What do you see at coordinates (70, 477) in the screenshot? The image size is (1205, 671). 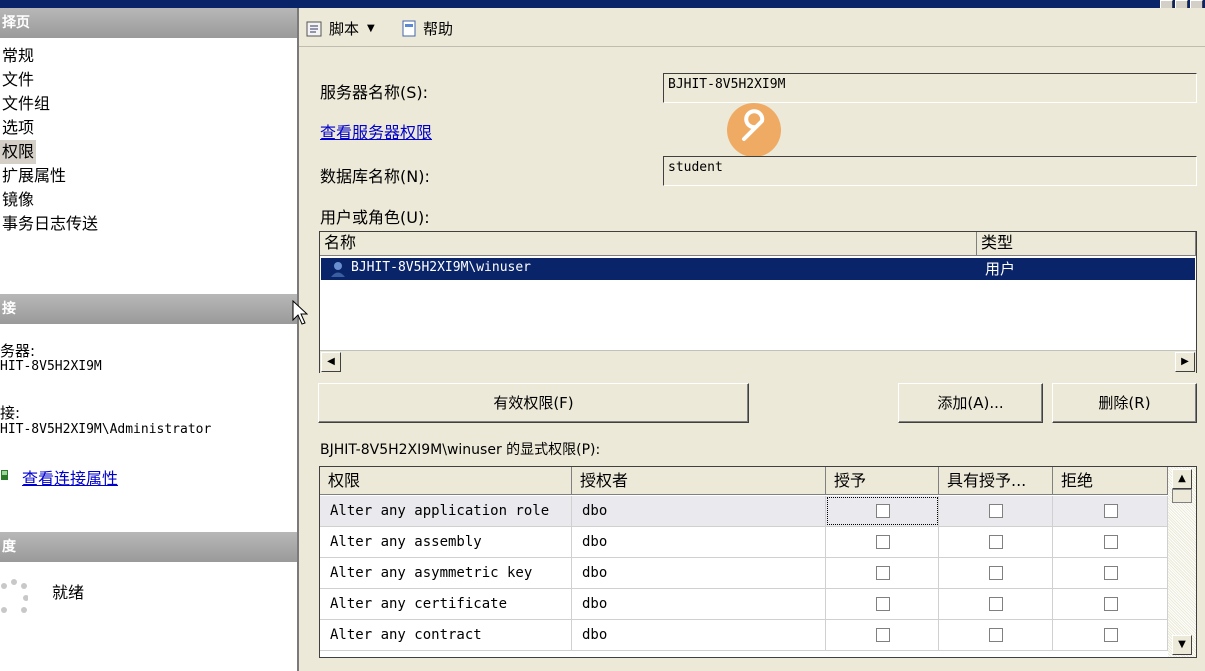 I see `view-connection-properties-link: 查看连接属性` at bounding box center [70, 477].